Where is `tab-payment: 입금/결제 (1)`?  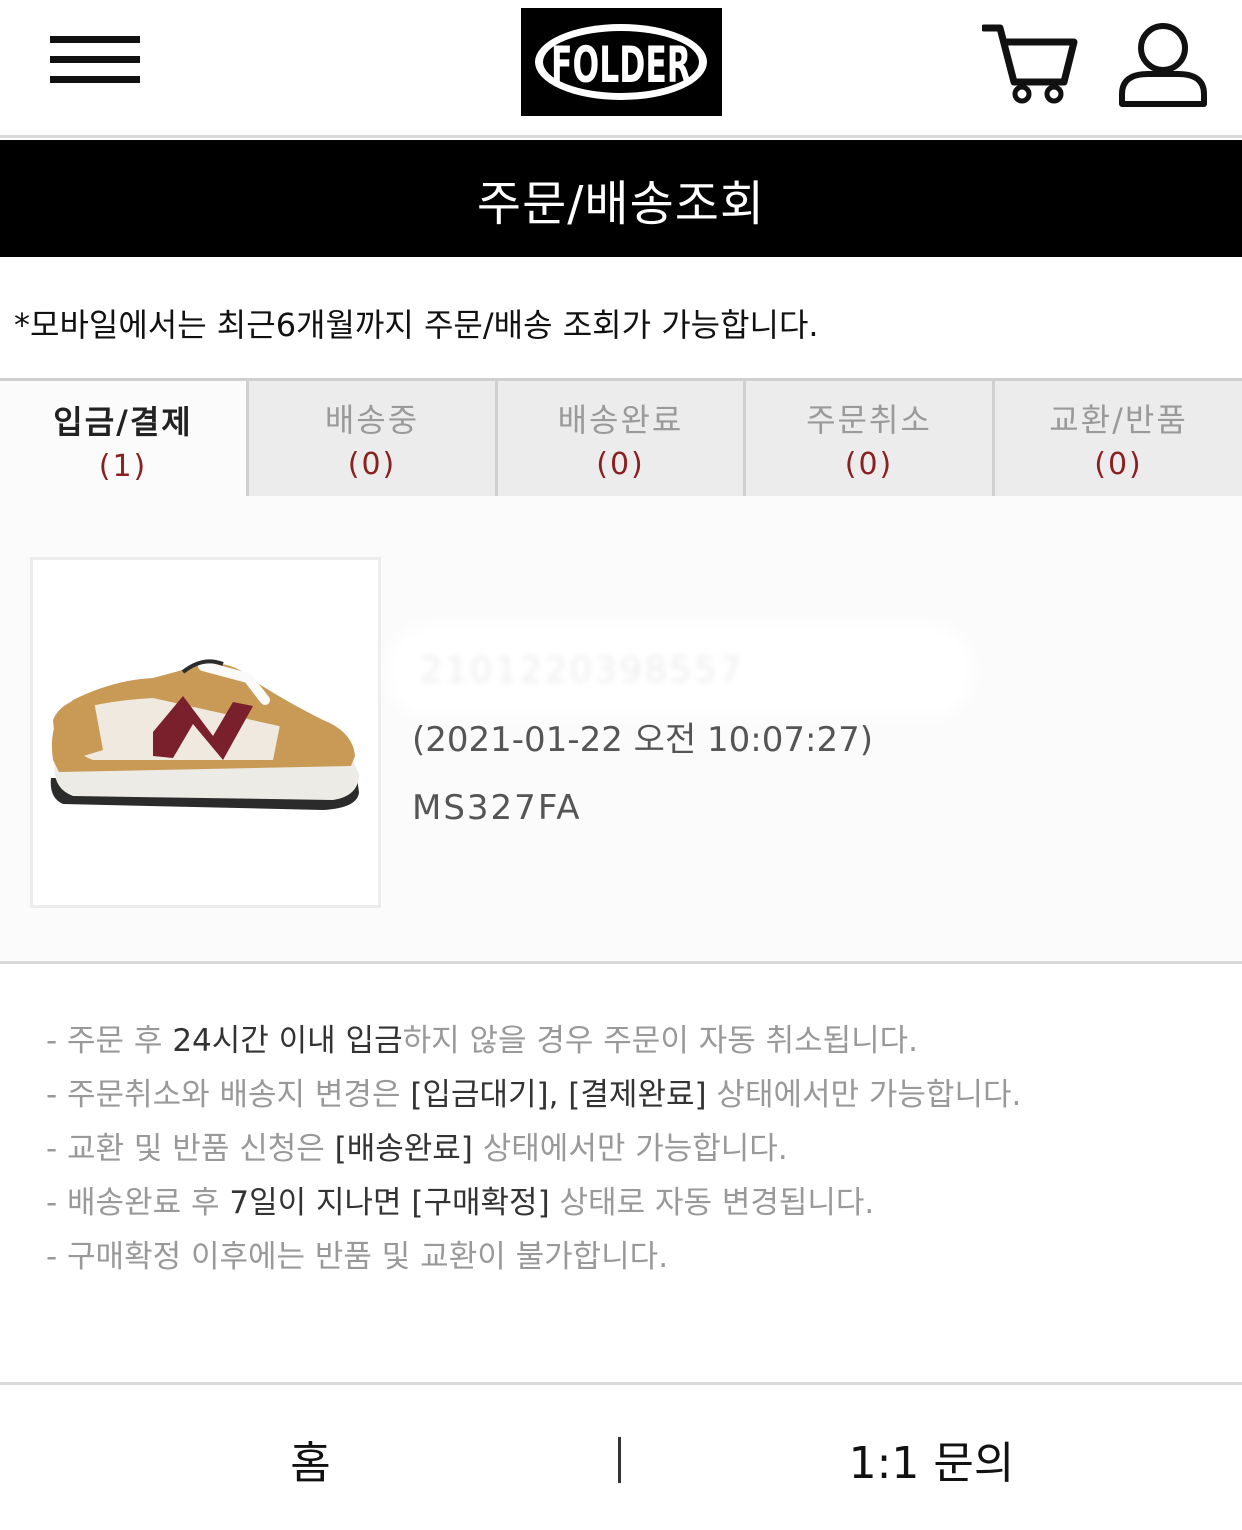 tab-payment: 입금/결제 (1) is located at coordinates (123, 440).